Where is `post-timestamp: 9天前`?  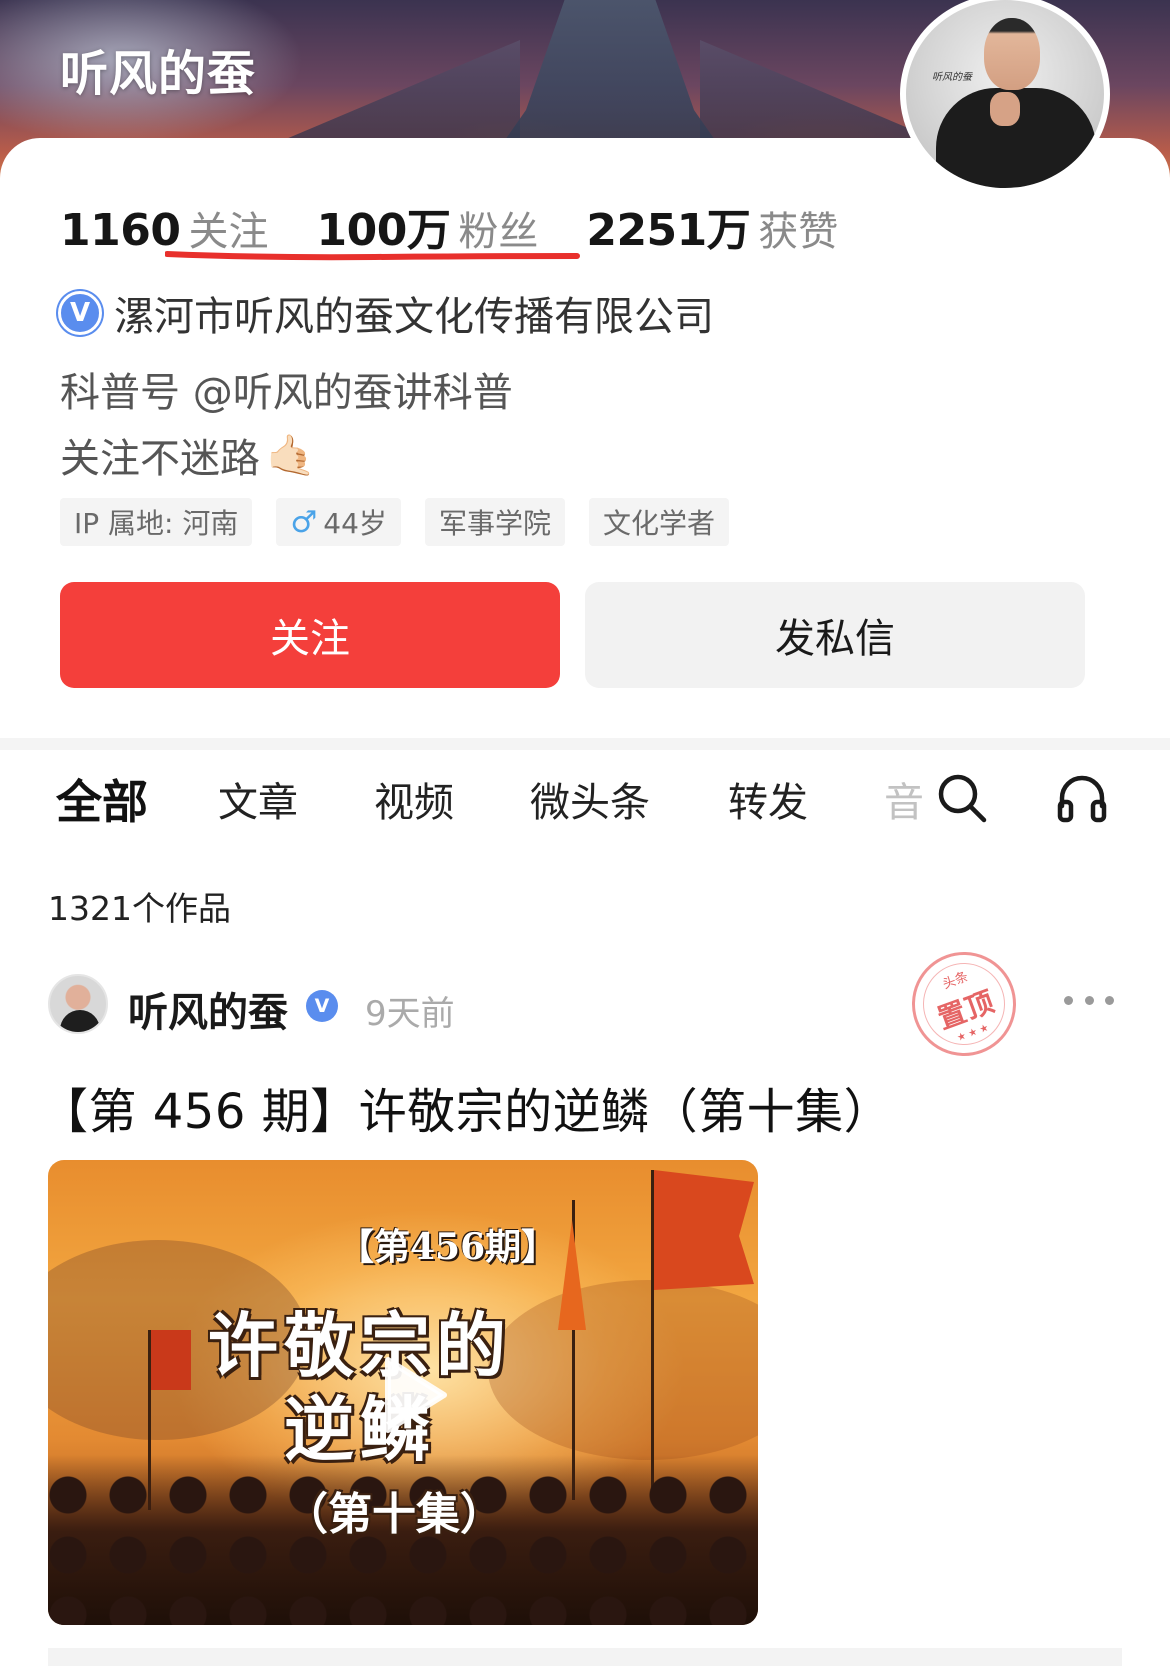 post-timestamp: 9天前 is located at coordinates (410, 1014).